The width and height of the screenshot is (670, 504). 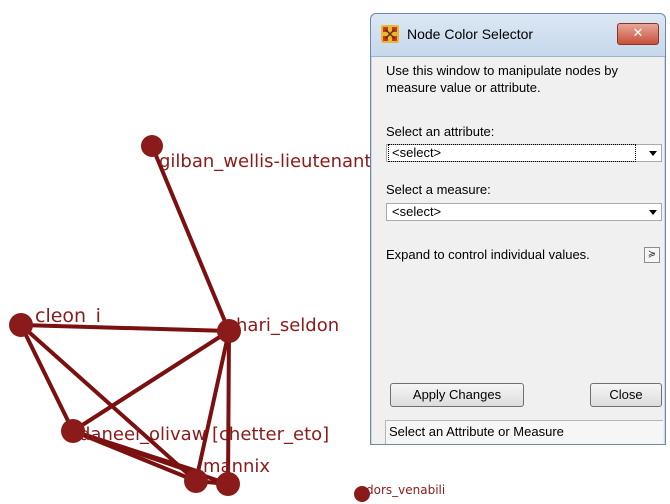 What do you see at coordinates (21, 325) in the screenshot?
I see `node-cleon` at bounding box center [21, 325].